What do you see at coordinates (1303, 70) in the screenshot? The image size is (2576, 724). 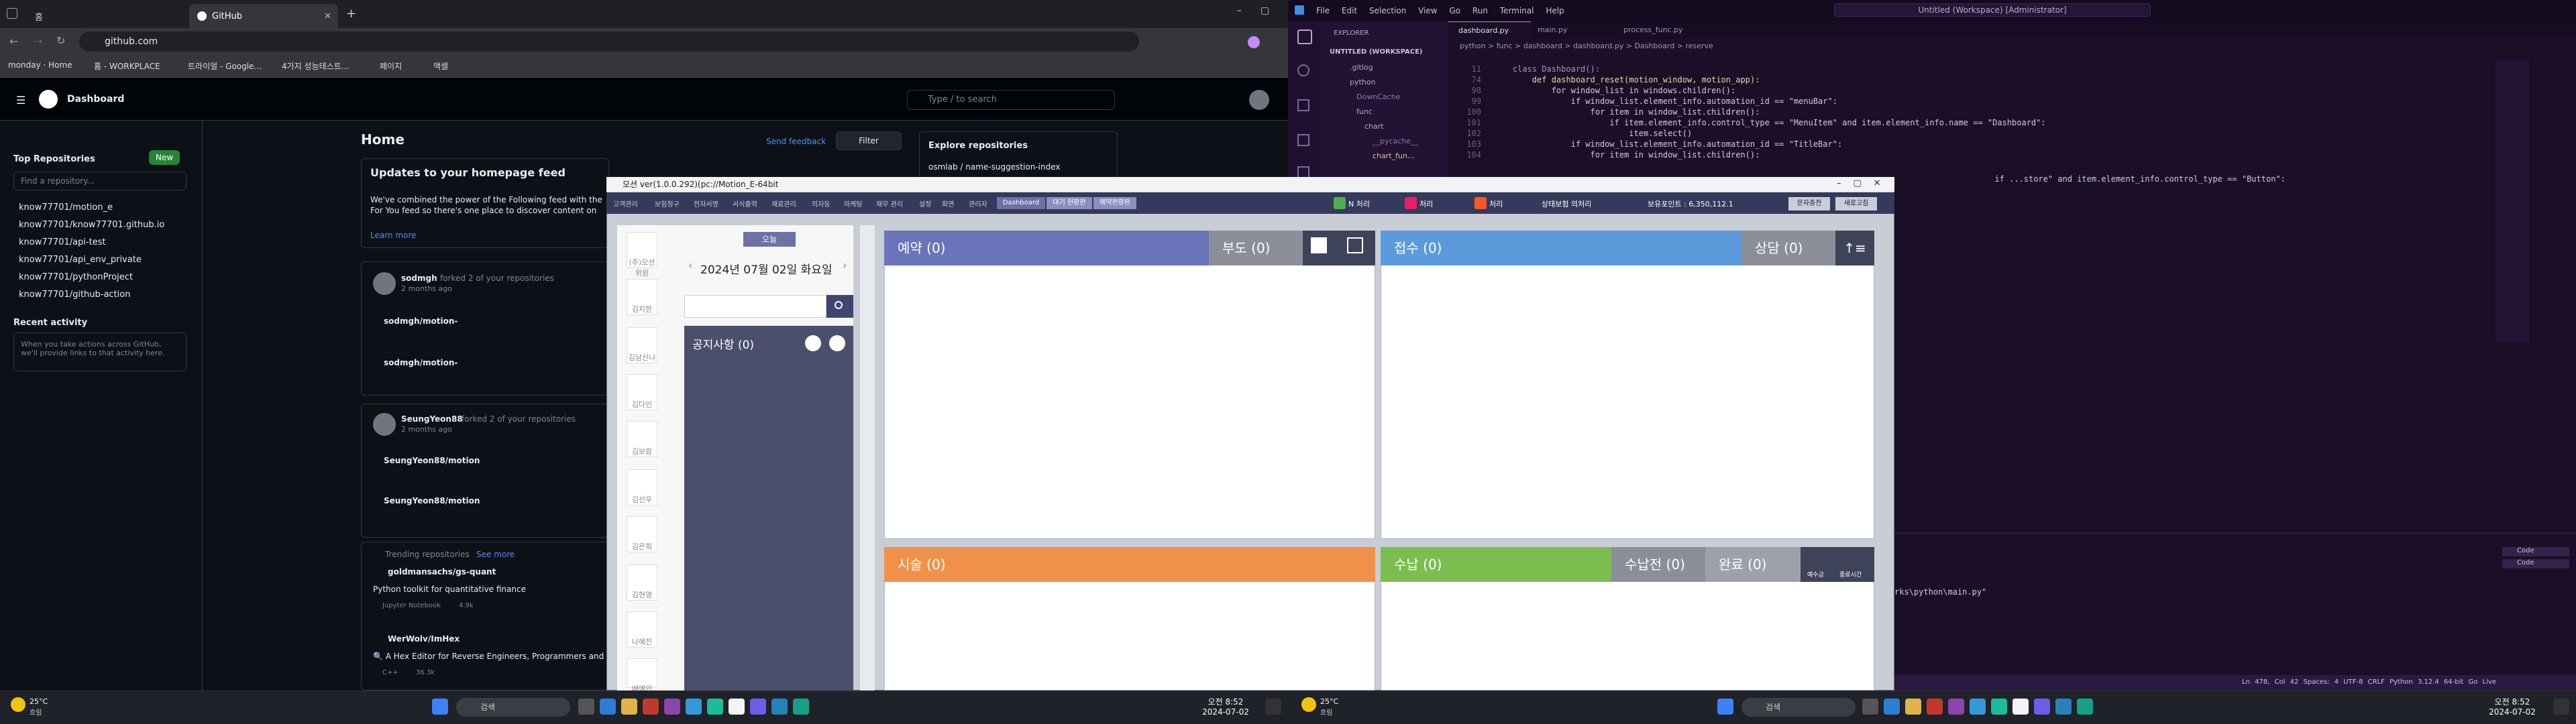 I see `search-icon` at bounding box center [1303, 70].